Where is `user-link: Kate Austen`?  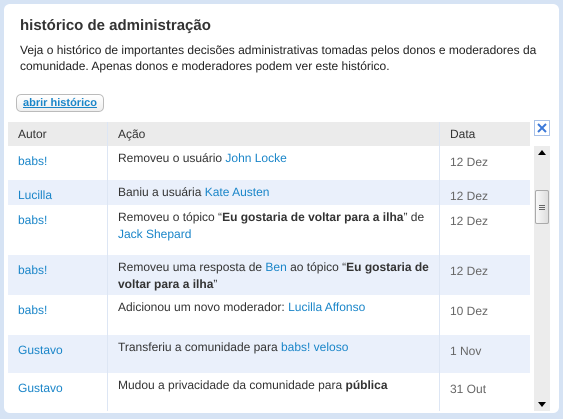
user-link: Kate Austen is located at coordinates (237, 192).